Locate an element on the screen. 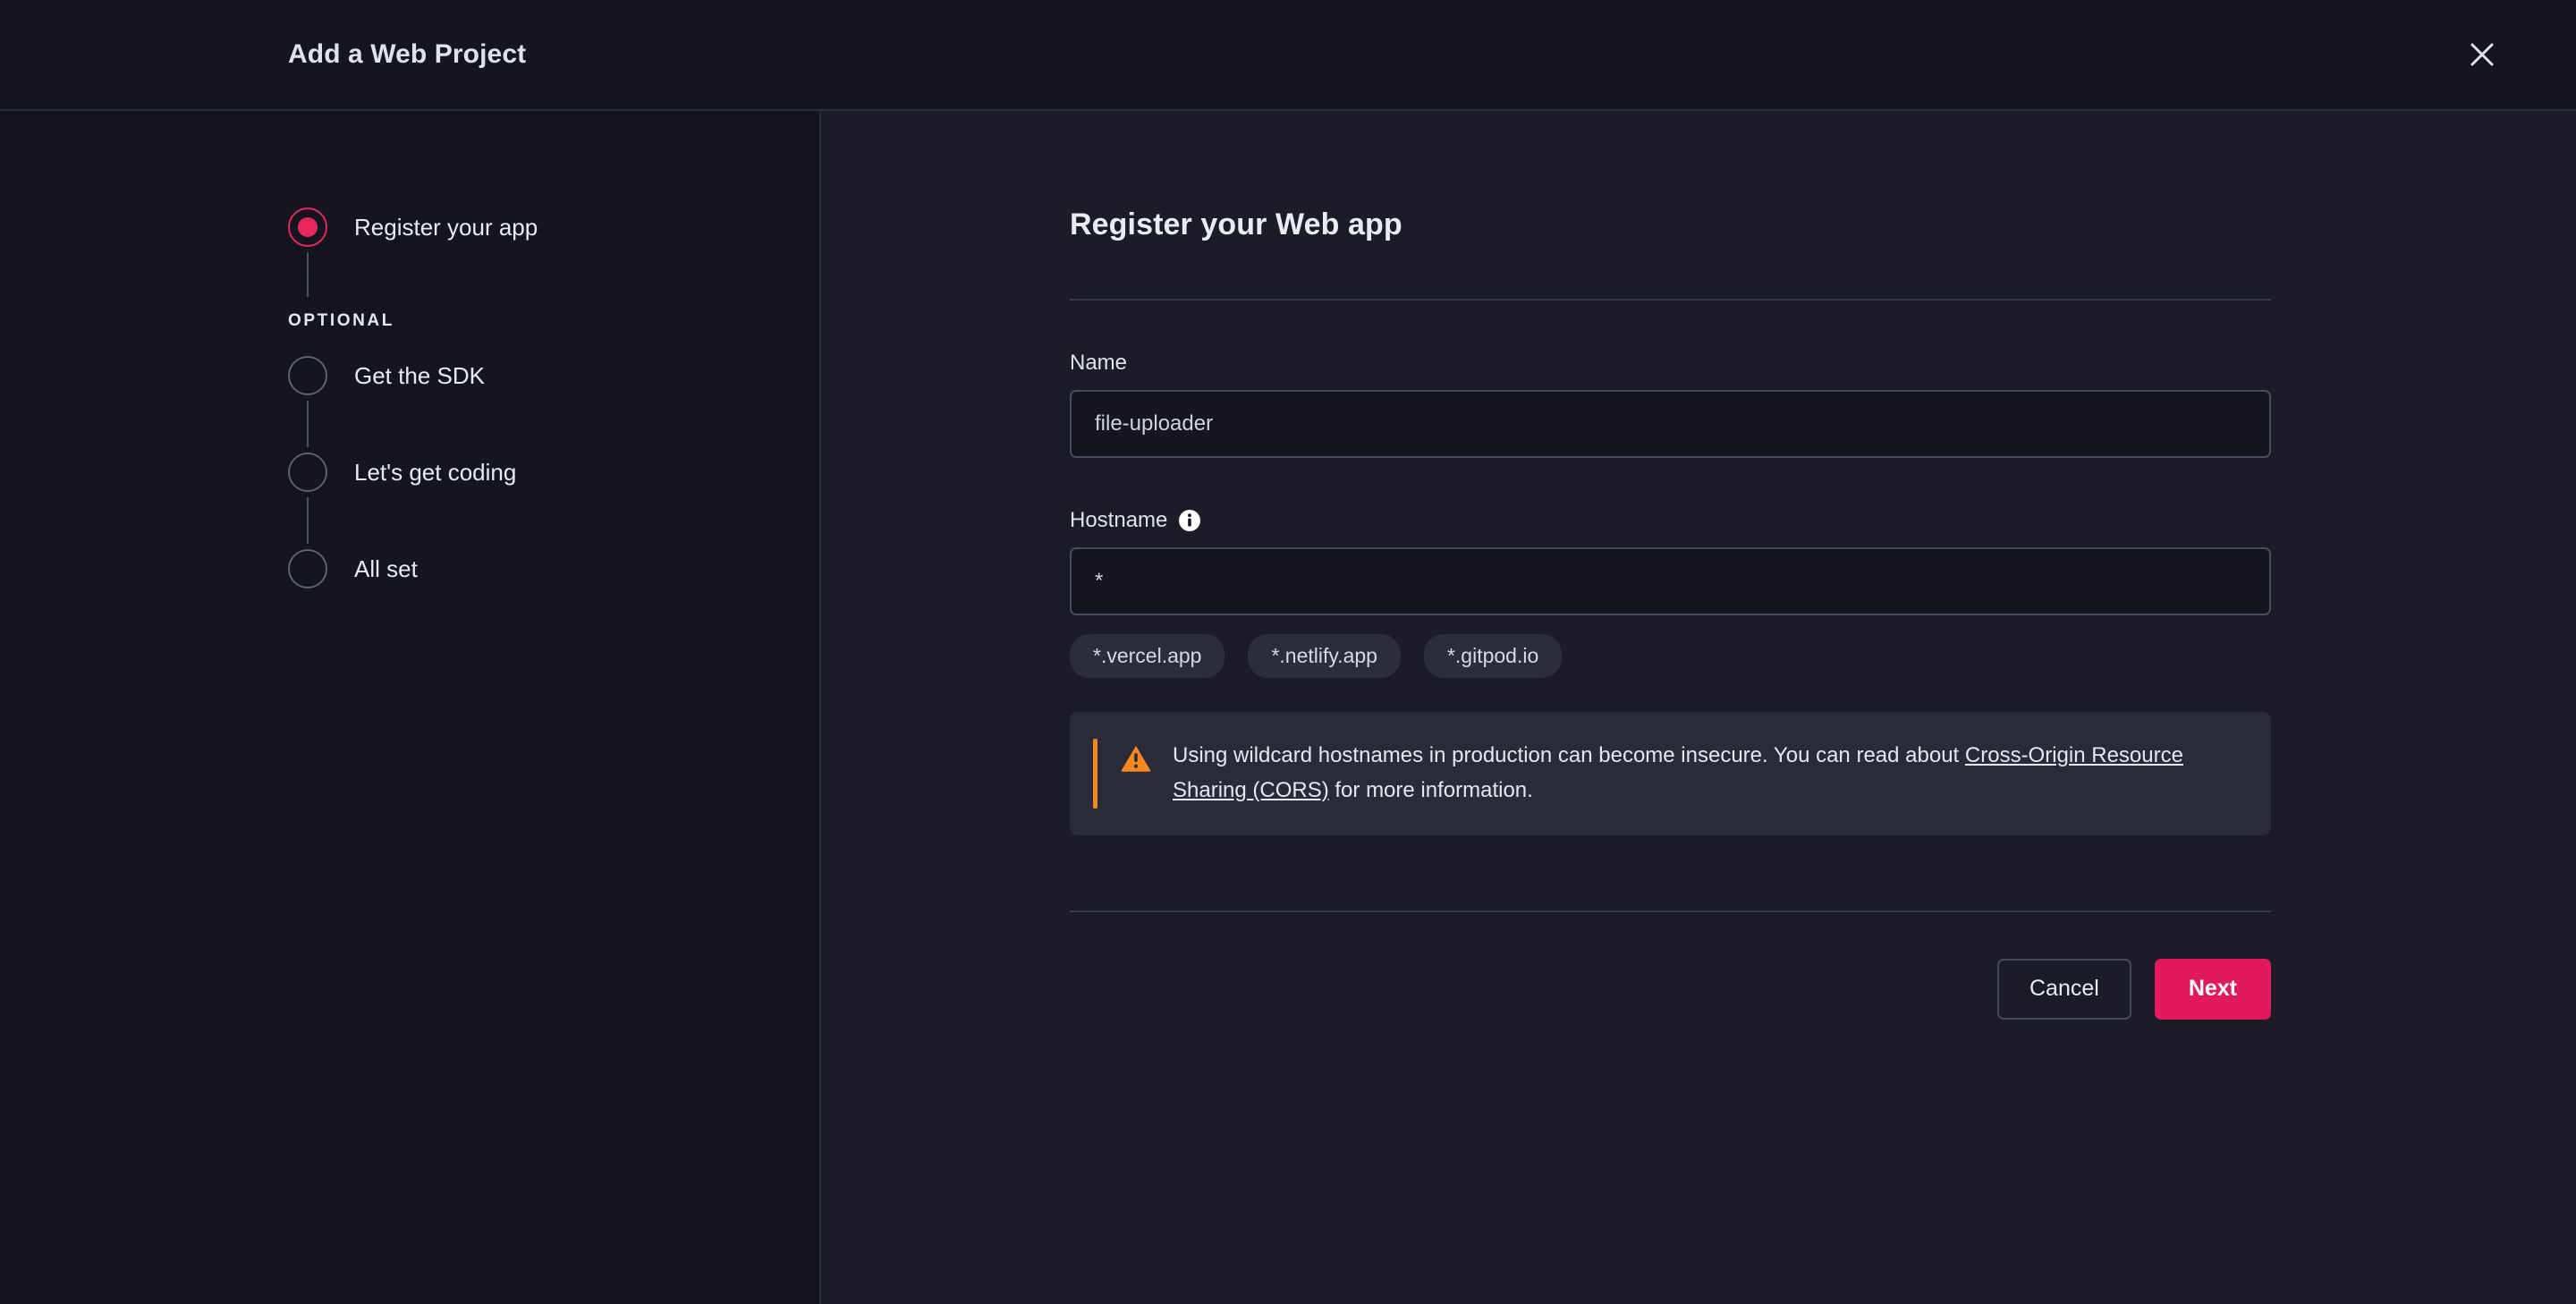 The image size is (2576, 1304). hostname-field-group: Hostname *.vercel.app *.netlify.app is located at coordinates (1670, 593).